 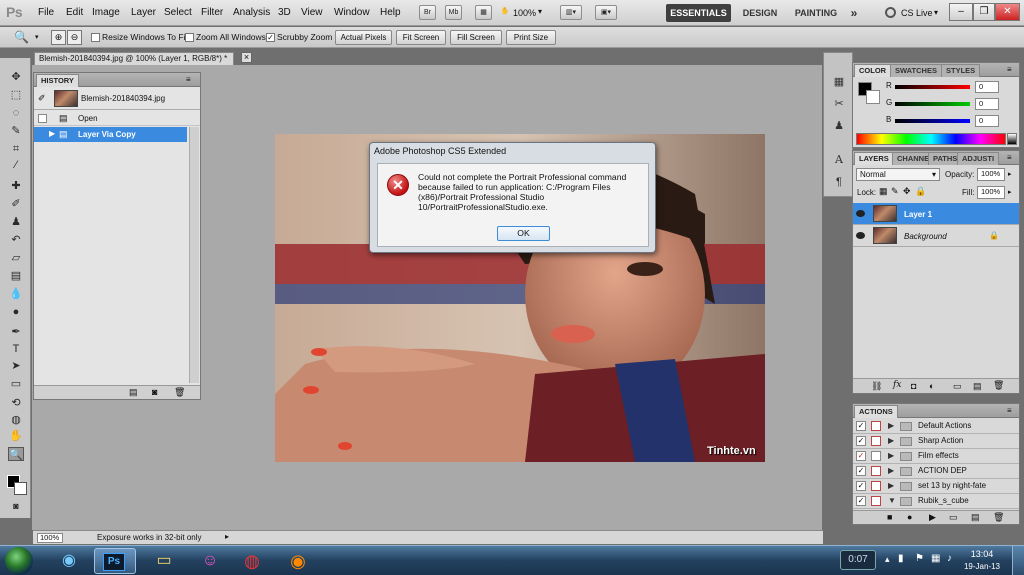 What do you see at coordinates (889, 517) in the screenshot?
I see `stop-icon: ■` at bounding box center [889, 517].